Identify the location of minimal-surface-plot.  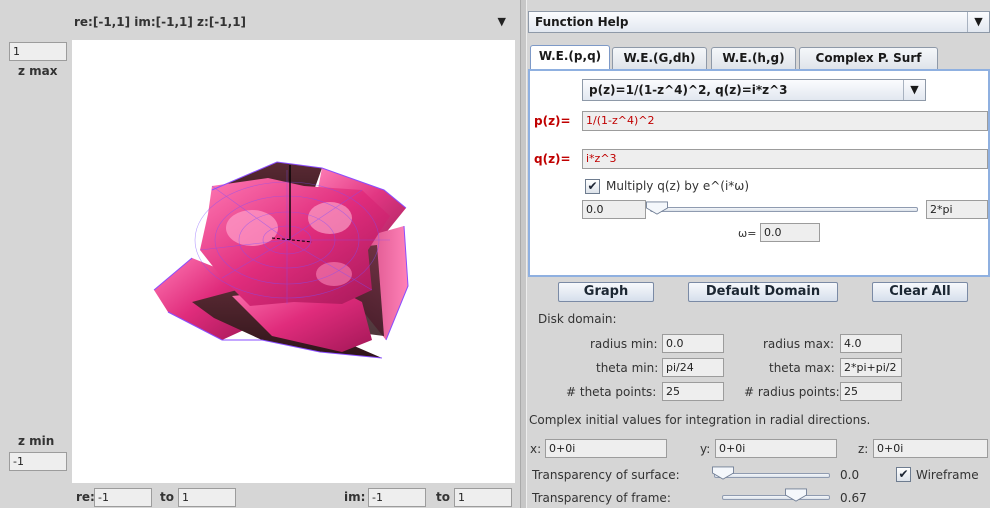
(281, 260).